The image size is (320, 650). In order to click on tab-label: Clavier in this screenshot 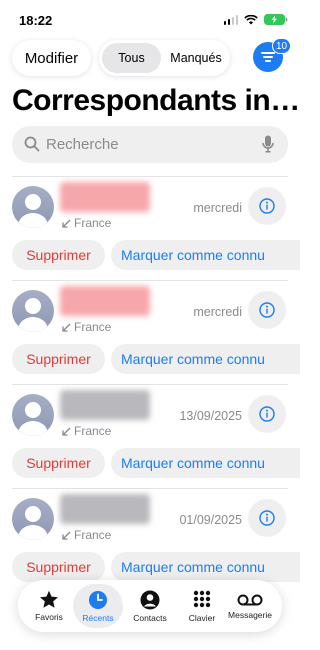, I will do `click(202, 617)`.